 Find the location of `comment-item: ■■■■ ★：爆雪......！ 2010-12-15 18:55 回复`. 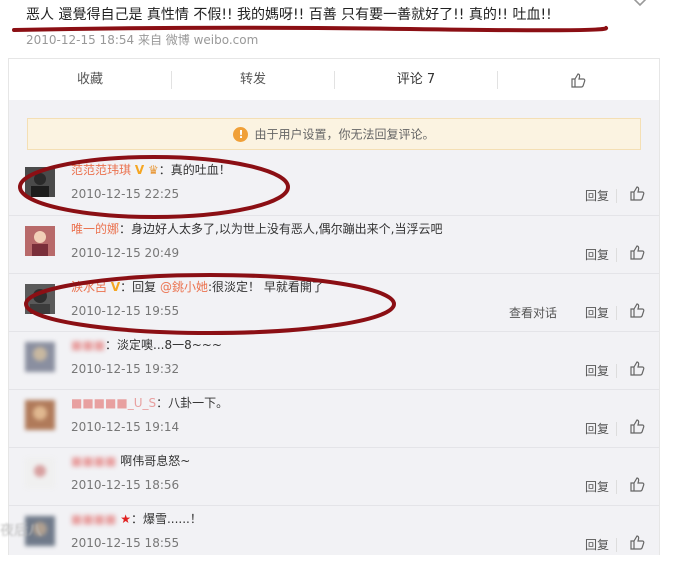

comment-item: ■■■■ ★：爆雪......！ 2010-12-15 18:55 回复 is located at coordinates (334, 534).